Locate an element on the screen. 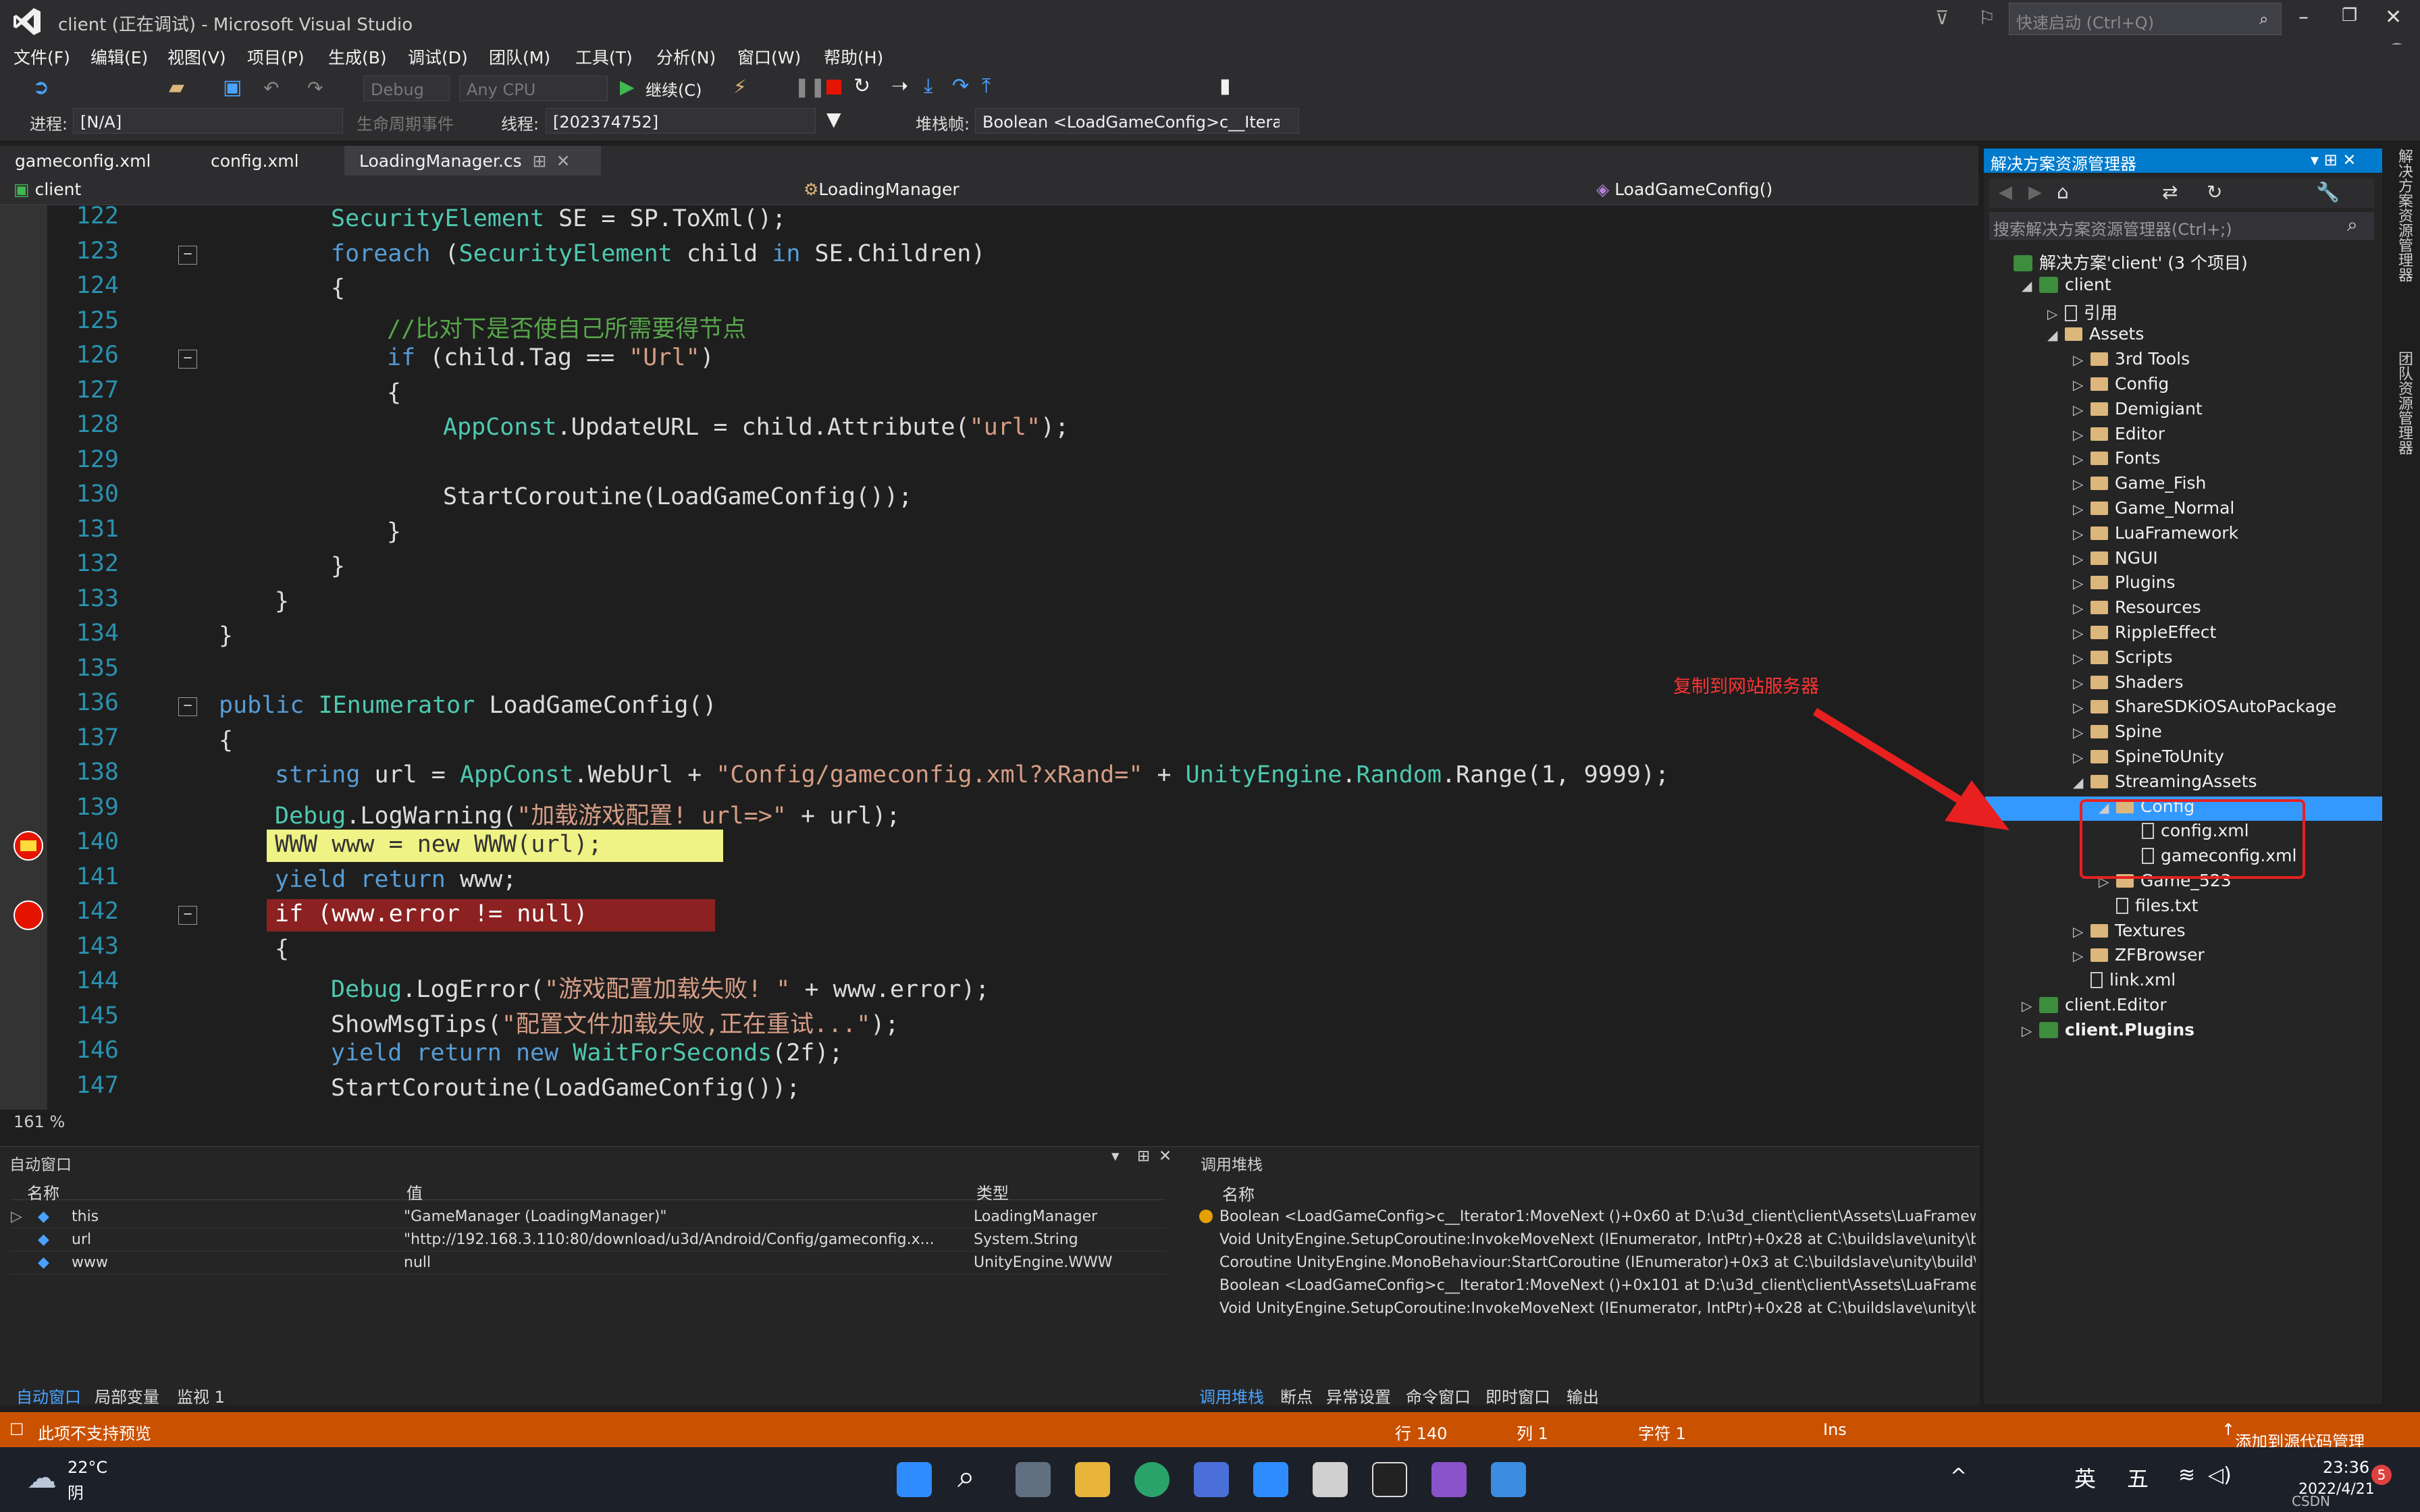  tree-item: ◢ Assets is located at coordinates (2070, 336).